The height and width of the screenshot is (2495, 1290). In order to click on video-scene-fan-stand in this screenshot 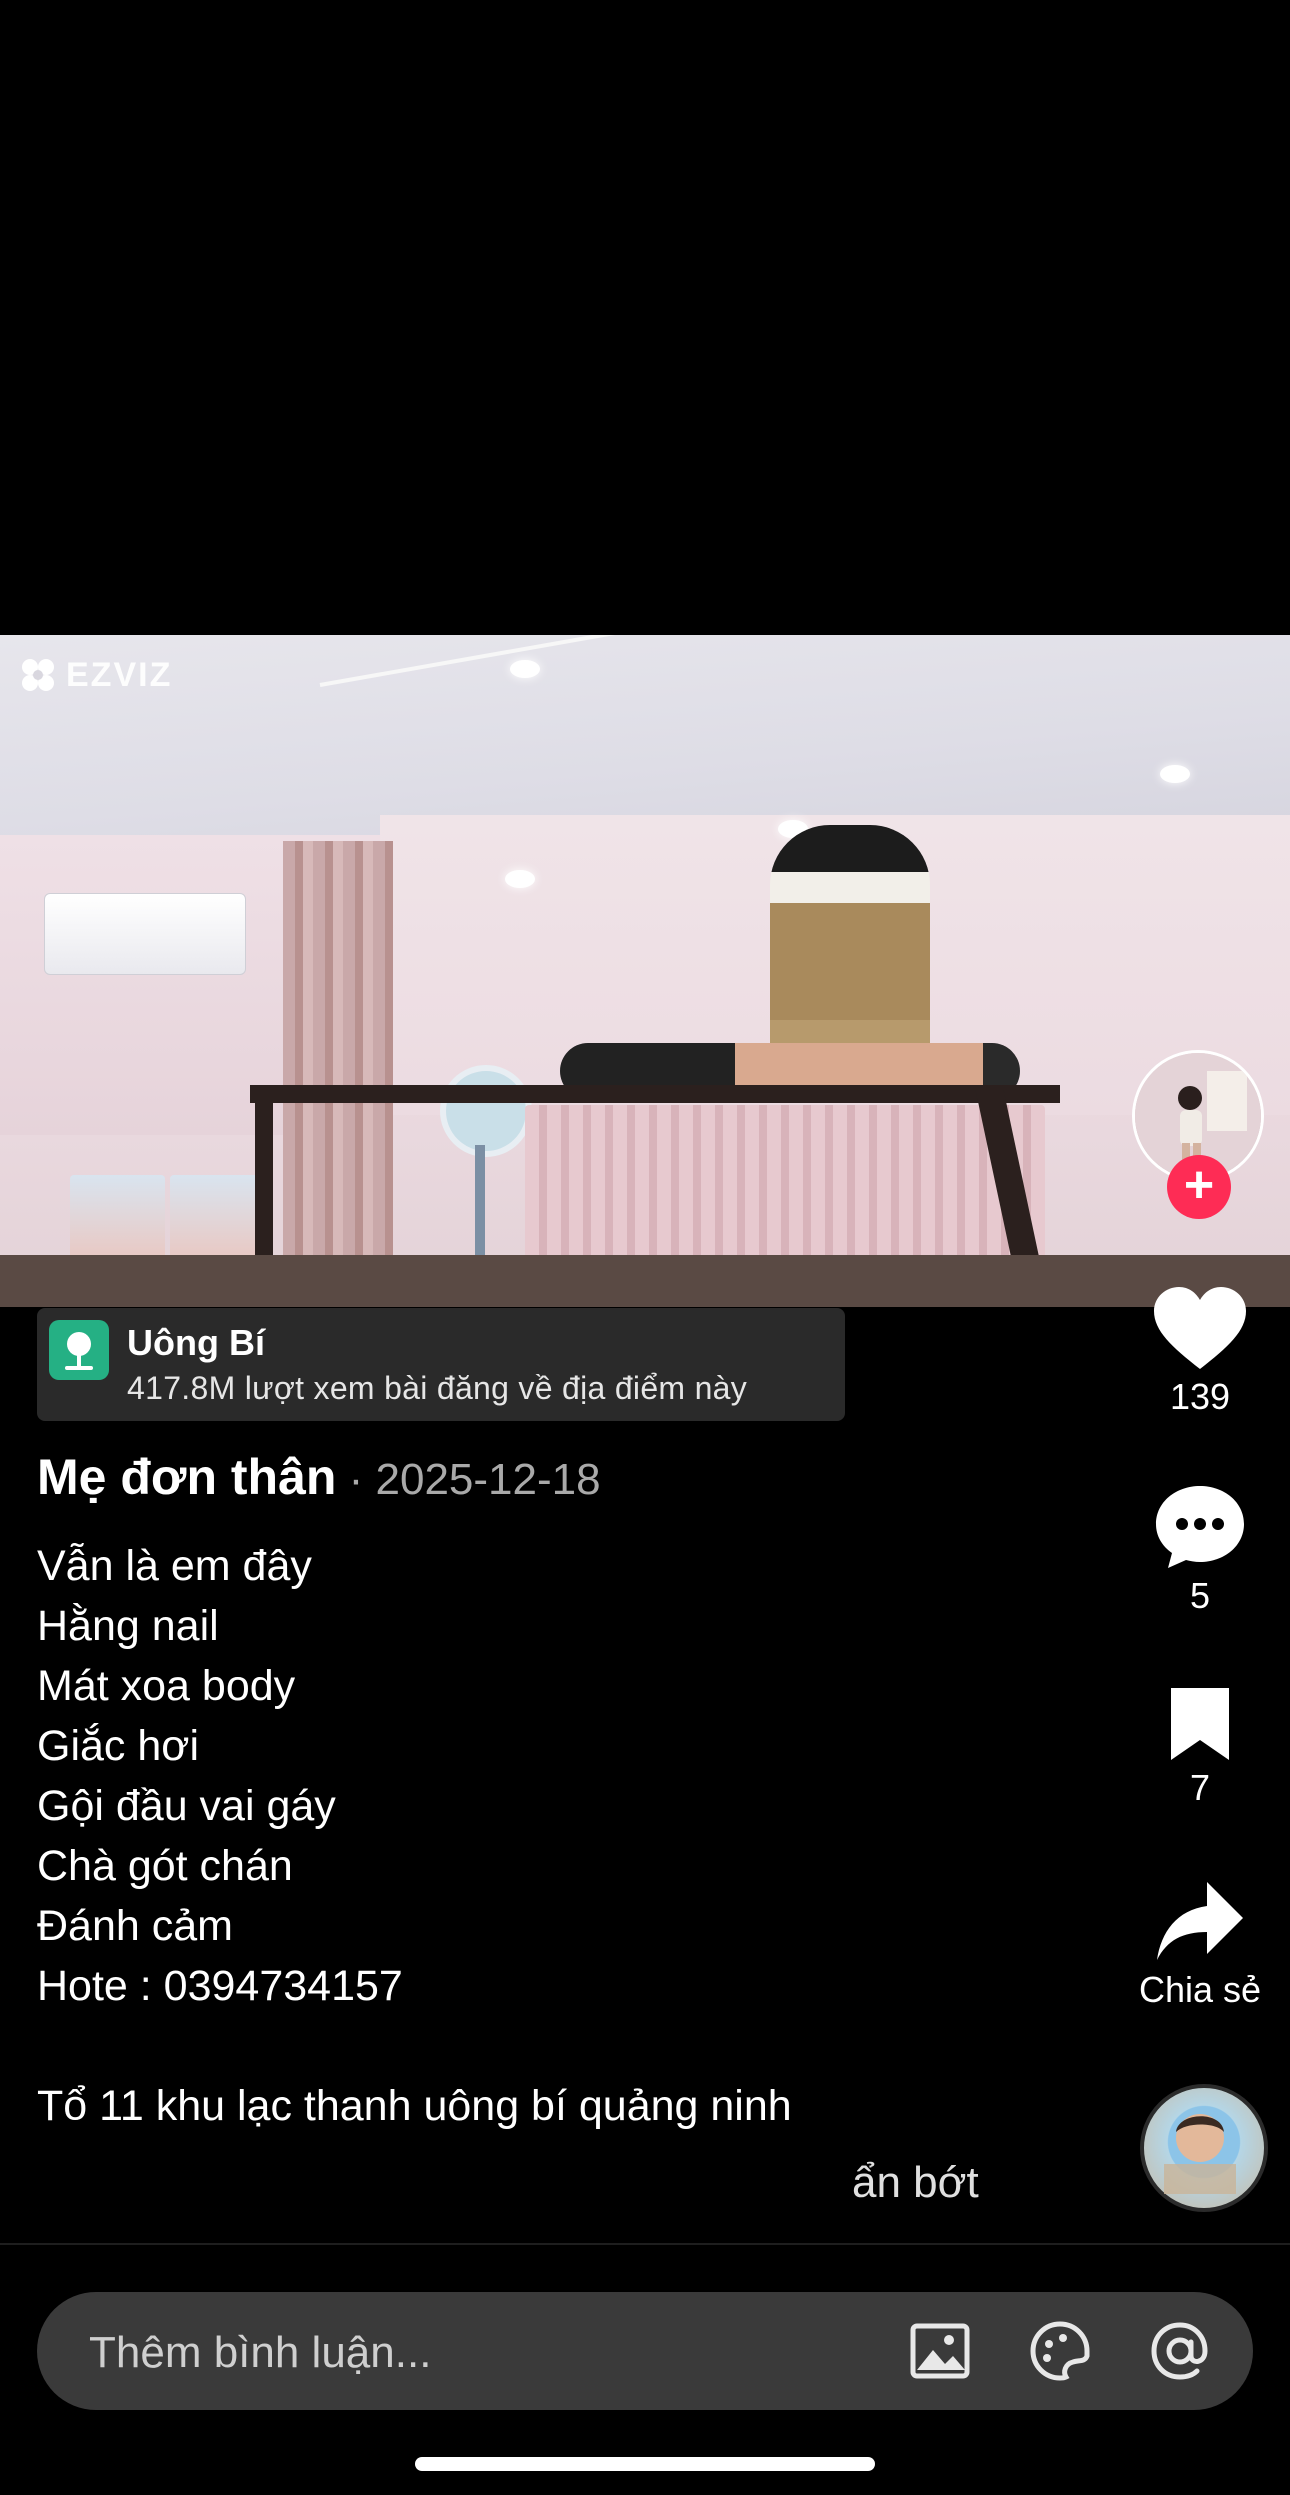, I will do `click(480, 1205)`.